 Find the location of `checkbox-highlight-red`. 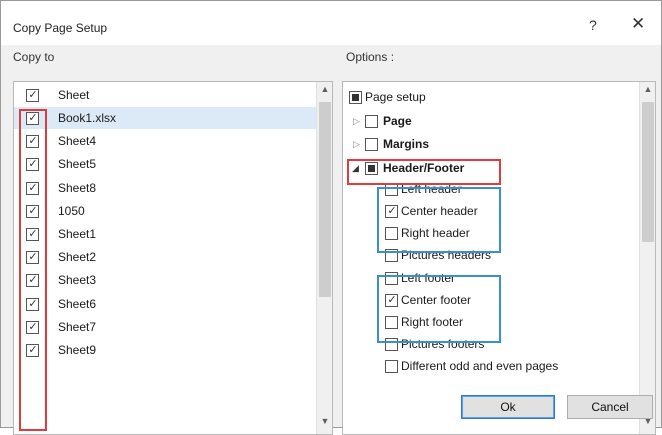

checkbox-highlight-red is located at coordinates (33, 270).